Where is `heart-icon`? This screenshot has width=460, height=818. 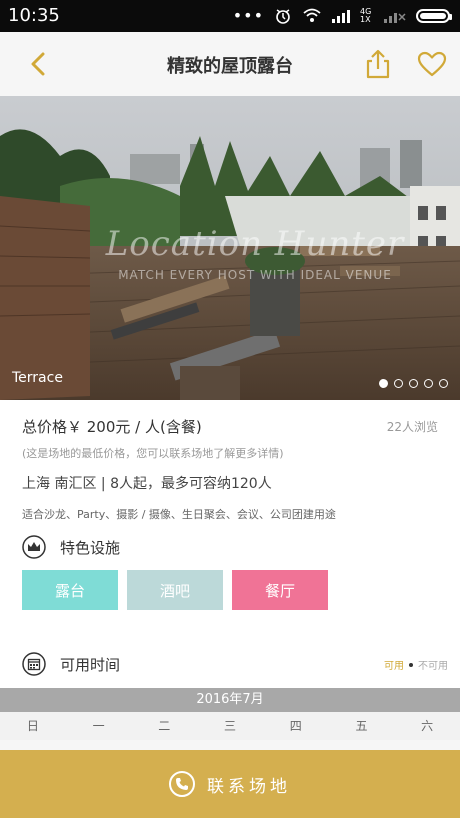 heart-icon is located at coordinates (432, 64).